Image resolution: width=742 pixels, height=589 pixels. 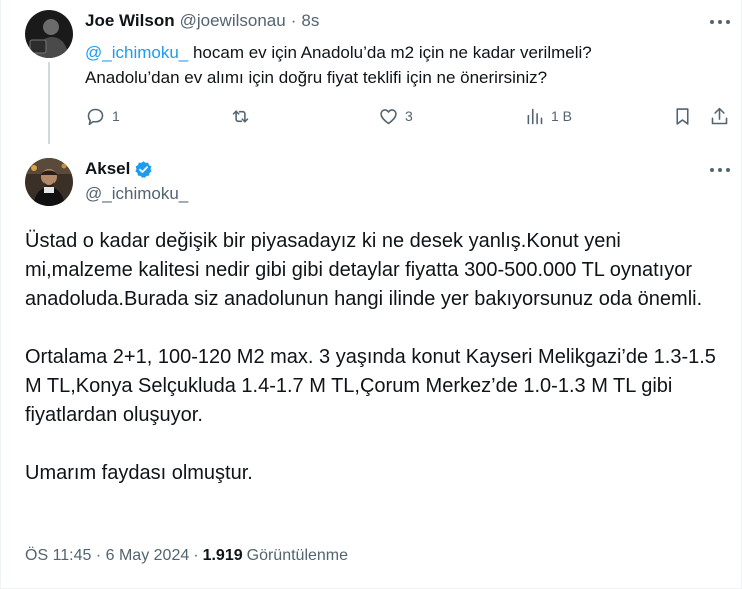 I want to click on thread-connector-line, so click(x=49, y=103).